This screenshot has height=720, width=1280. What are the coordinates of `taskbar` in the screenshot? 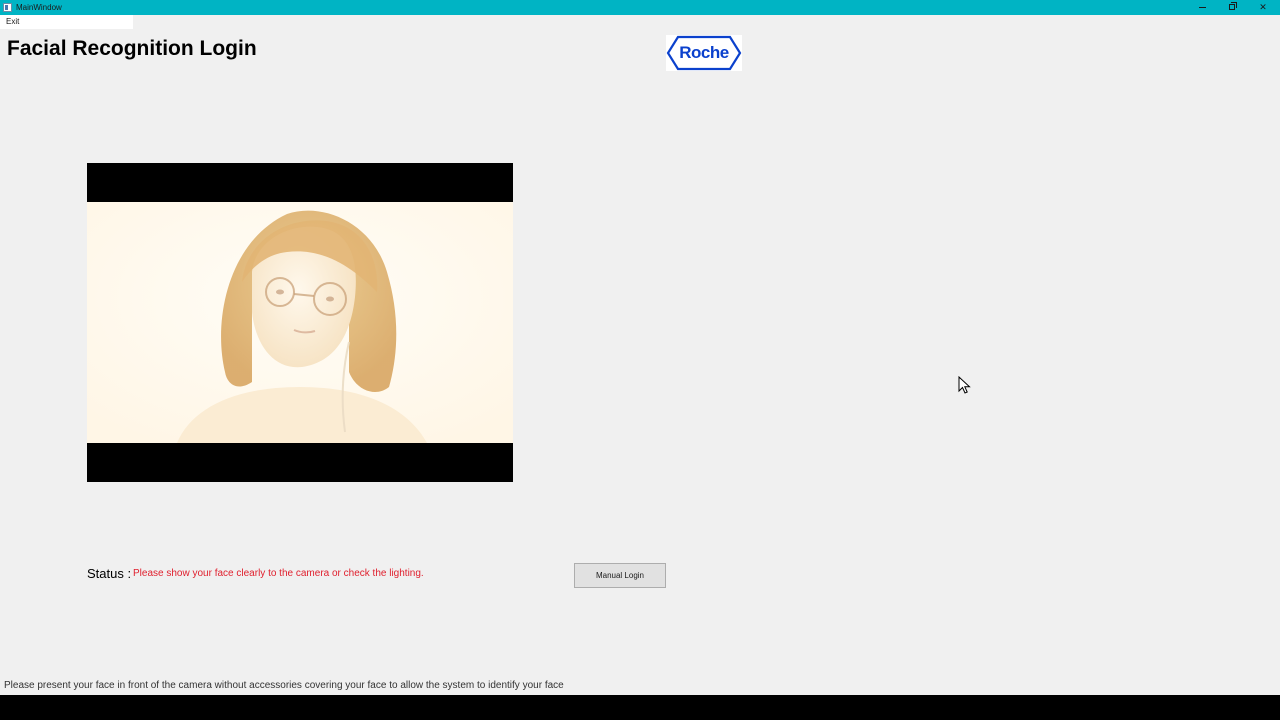 It's located at (640, 707).